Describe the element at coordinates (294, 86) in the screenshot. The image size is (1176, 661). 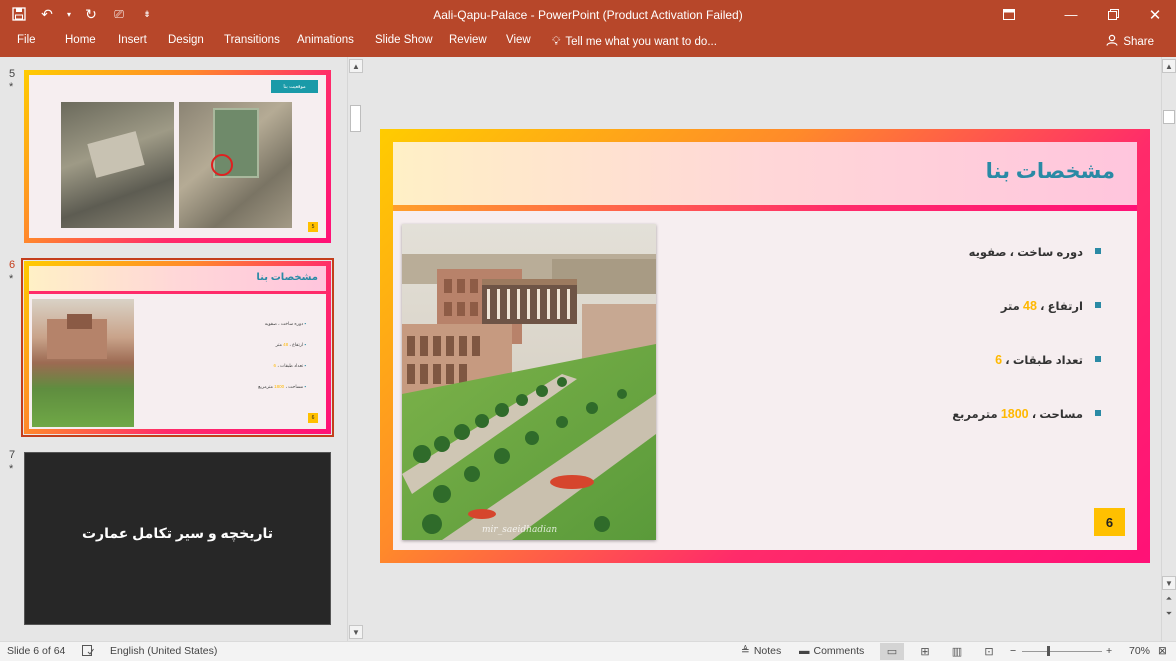
I see `thumbnail-header-button: موقعیت بنا` at that location.